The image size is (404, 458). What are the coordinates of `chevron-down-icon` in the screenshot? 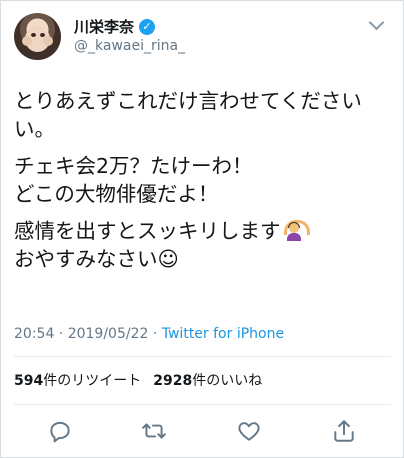 It's located at (376, 22).